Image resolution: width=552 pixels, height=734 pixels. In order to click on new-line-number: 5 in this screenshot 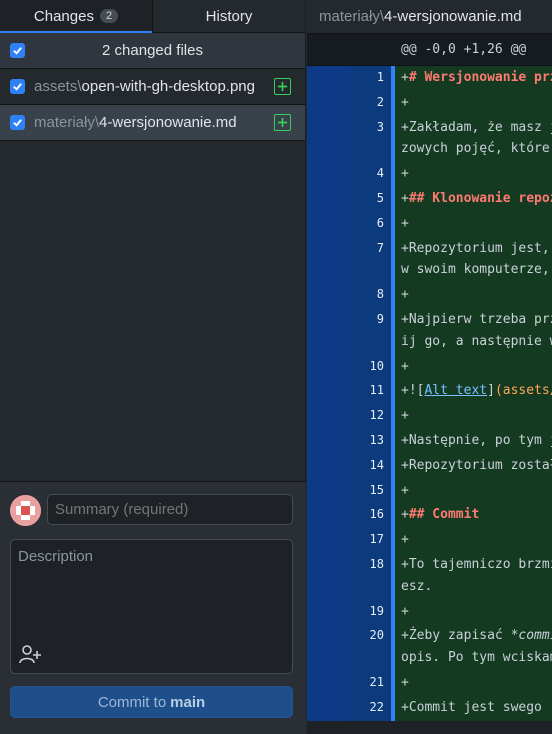, I will do `click(370, 199)`.